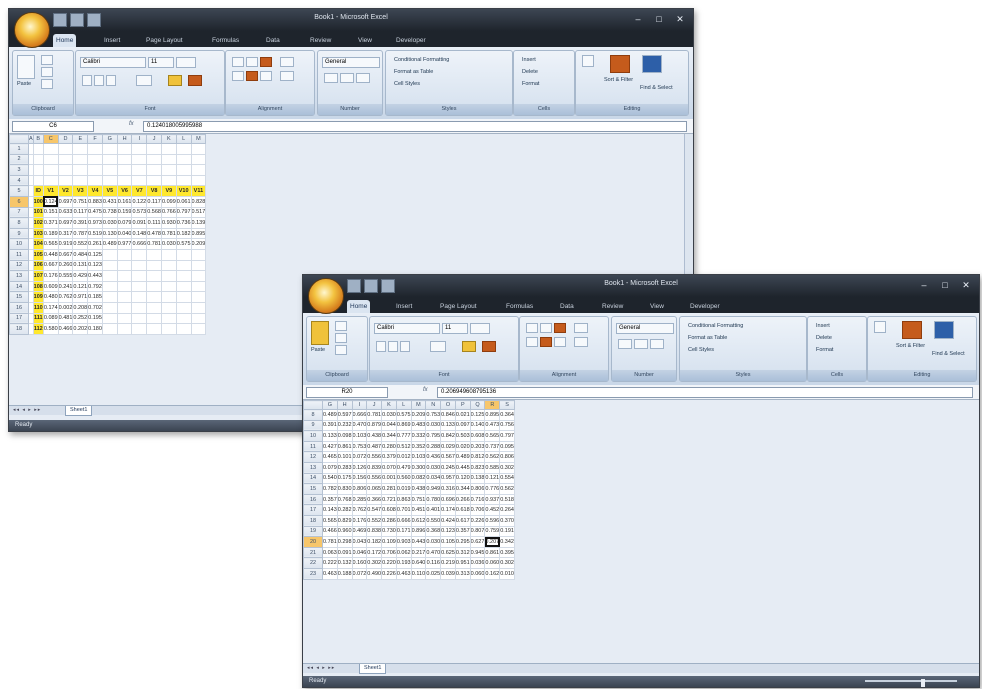  I want to click on active-cell: 0.207, so click(492, 542).